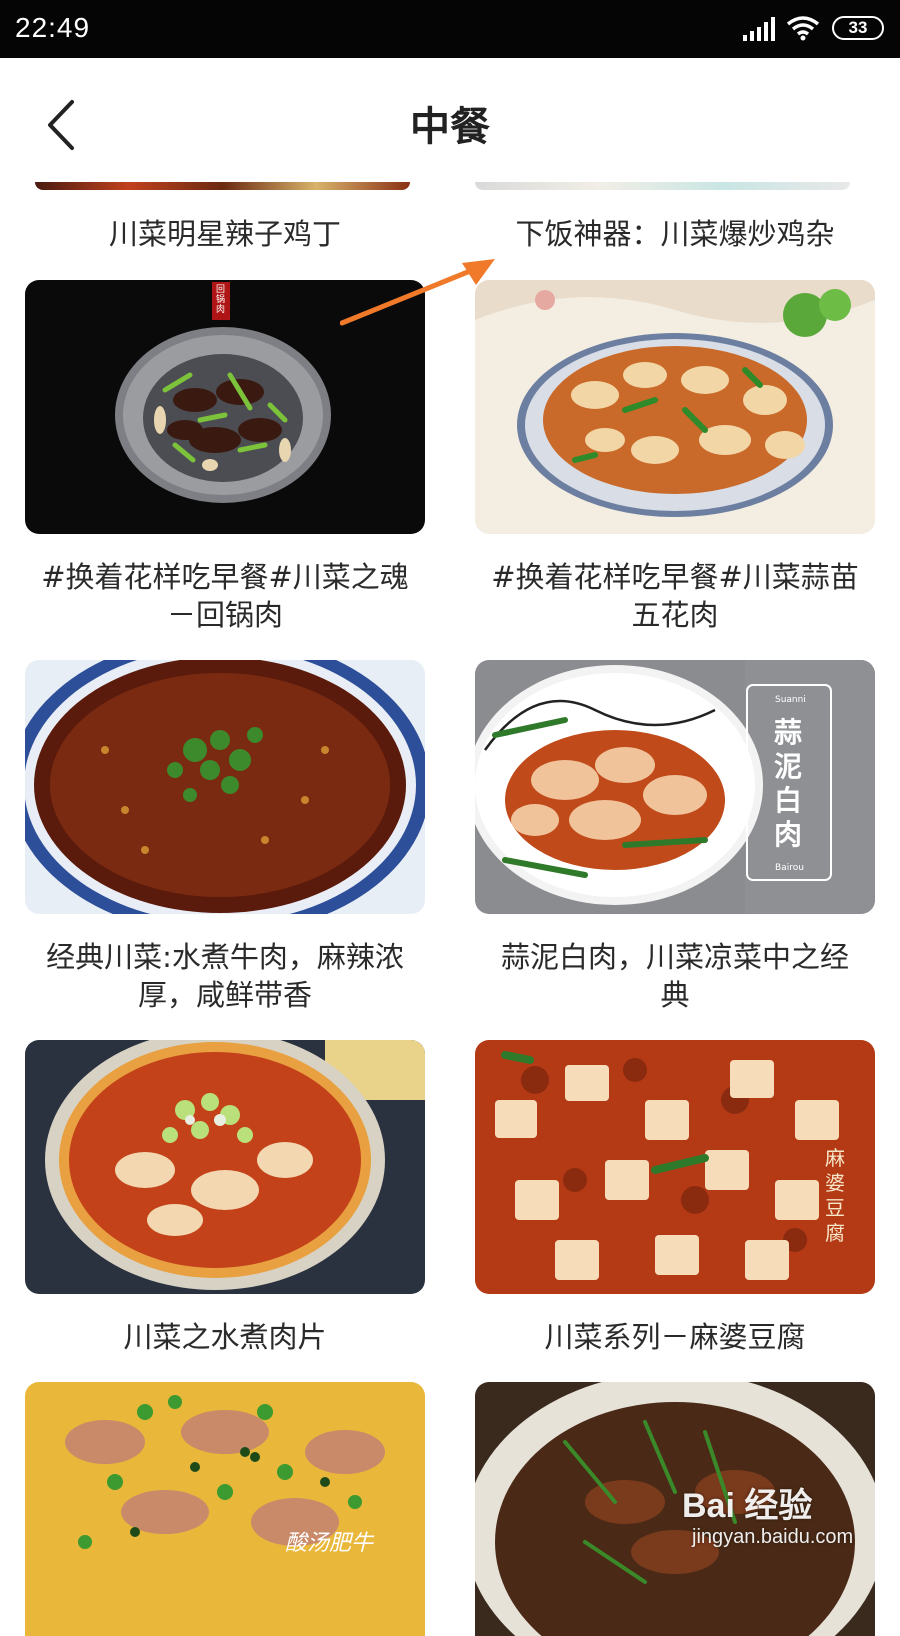 Image resolution: width=900 pixels, height=1636 pixels. I want to click on recipe-title-text: 蒜泥白肉，川菜凉菜中之经 典, so click(674, 976).